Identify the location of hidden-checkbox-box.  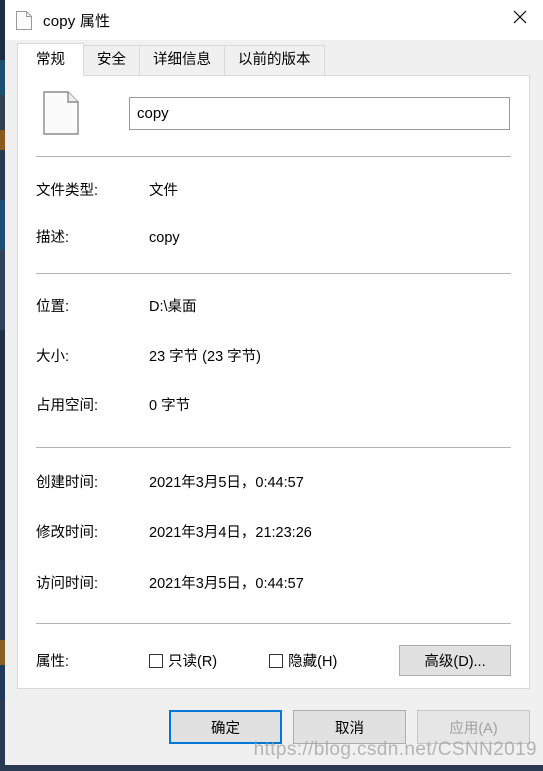
(276, 660).